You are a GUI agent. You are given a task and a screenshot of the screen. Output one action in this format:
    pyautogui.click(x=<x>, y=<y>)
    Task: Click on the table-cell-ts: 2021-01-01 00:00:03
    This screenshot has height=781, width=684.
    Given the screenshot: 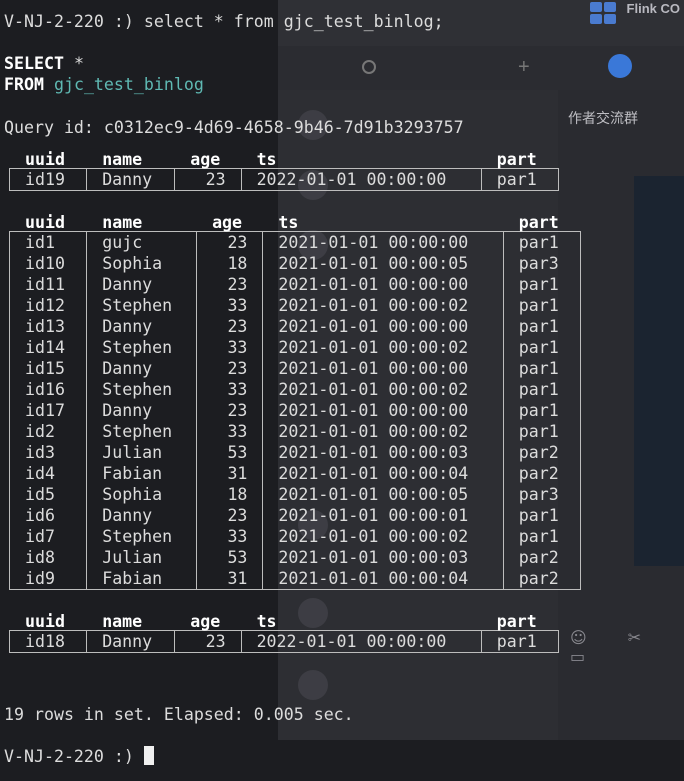 What is the action you would take?
    pyautogui.click(x=383, y=452)
    